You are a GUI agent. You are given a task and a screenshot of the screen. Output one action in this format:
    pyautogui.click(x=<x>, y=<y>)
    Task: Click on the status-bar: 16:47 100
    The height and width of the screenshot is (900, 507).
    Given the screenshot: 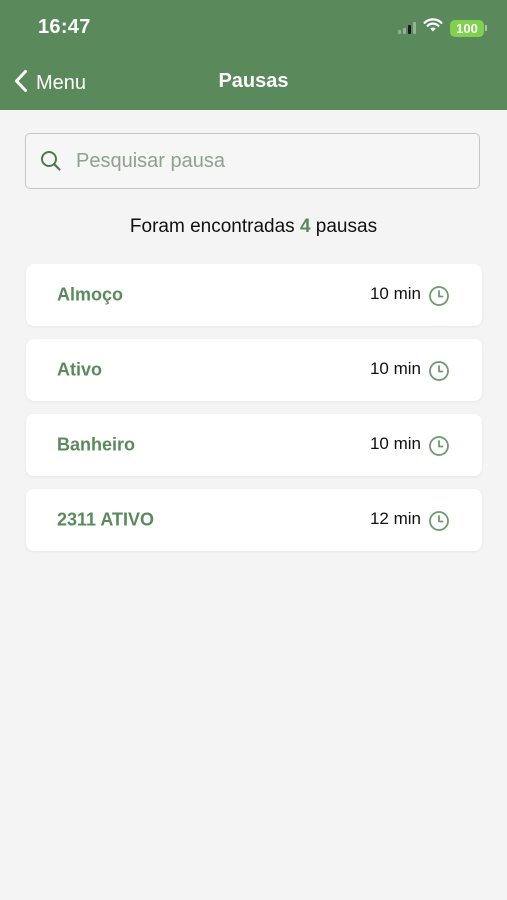 What is the action you would take?
    pyautogui.click(x=253, y=27)
    